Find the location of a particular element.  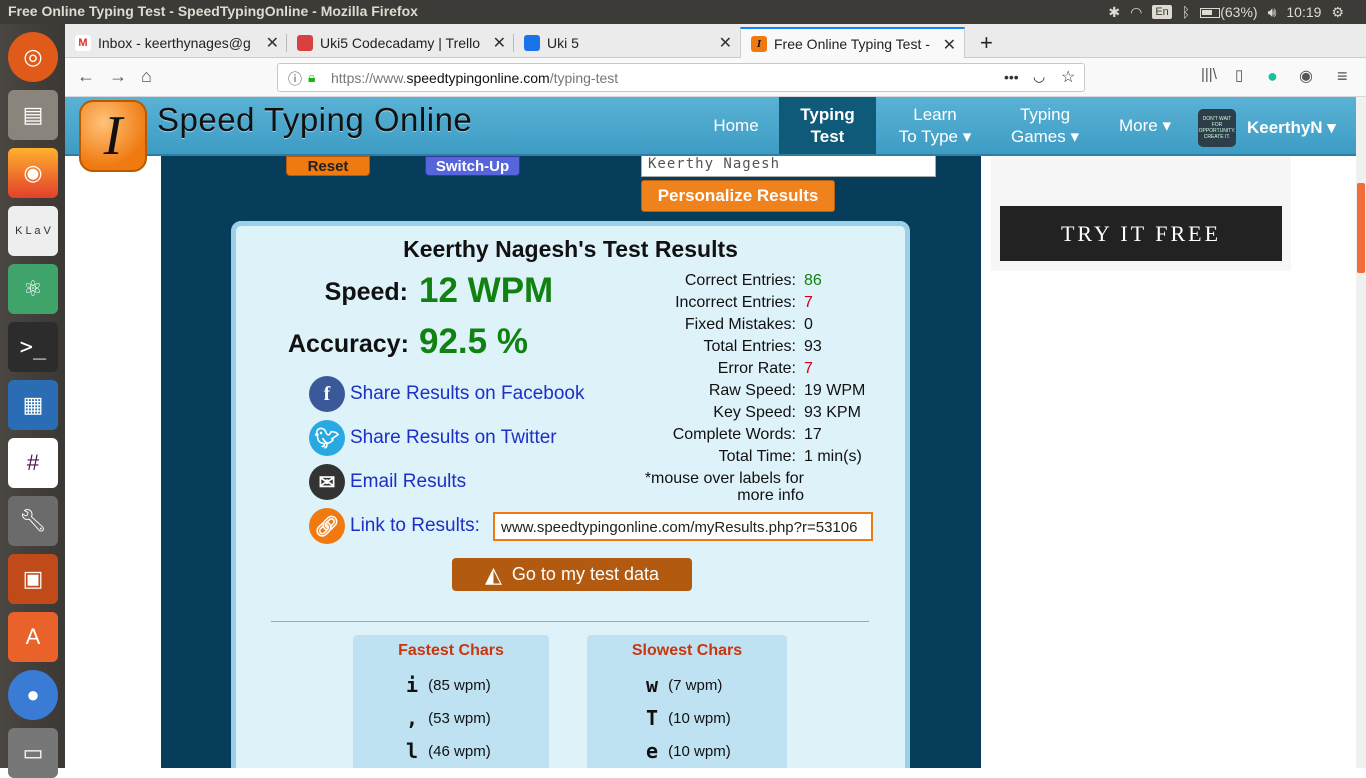

email-results-link: ✉ Email Results is located at coordinates (387, 482).